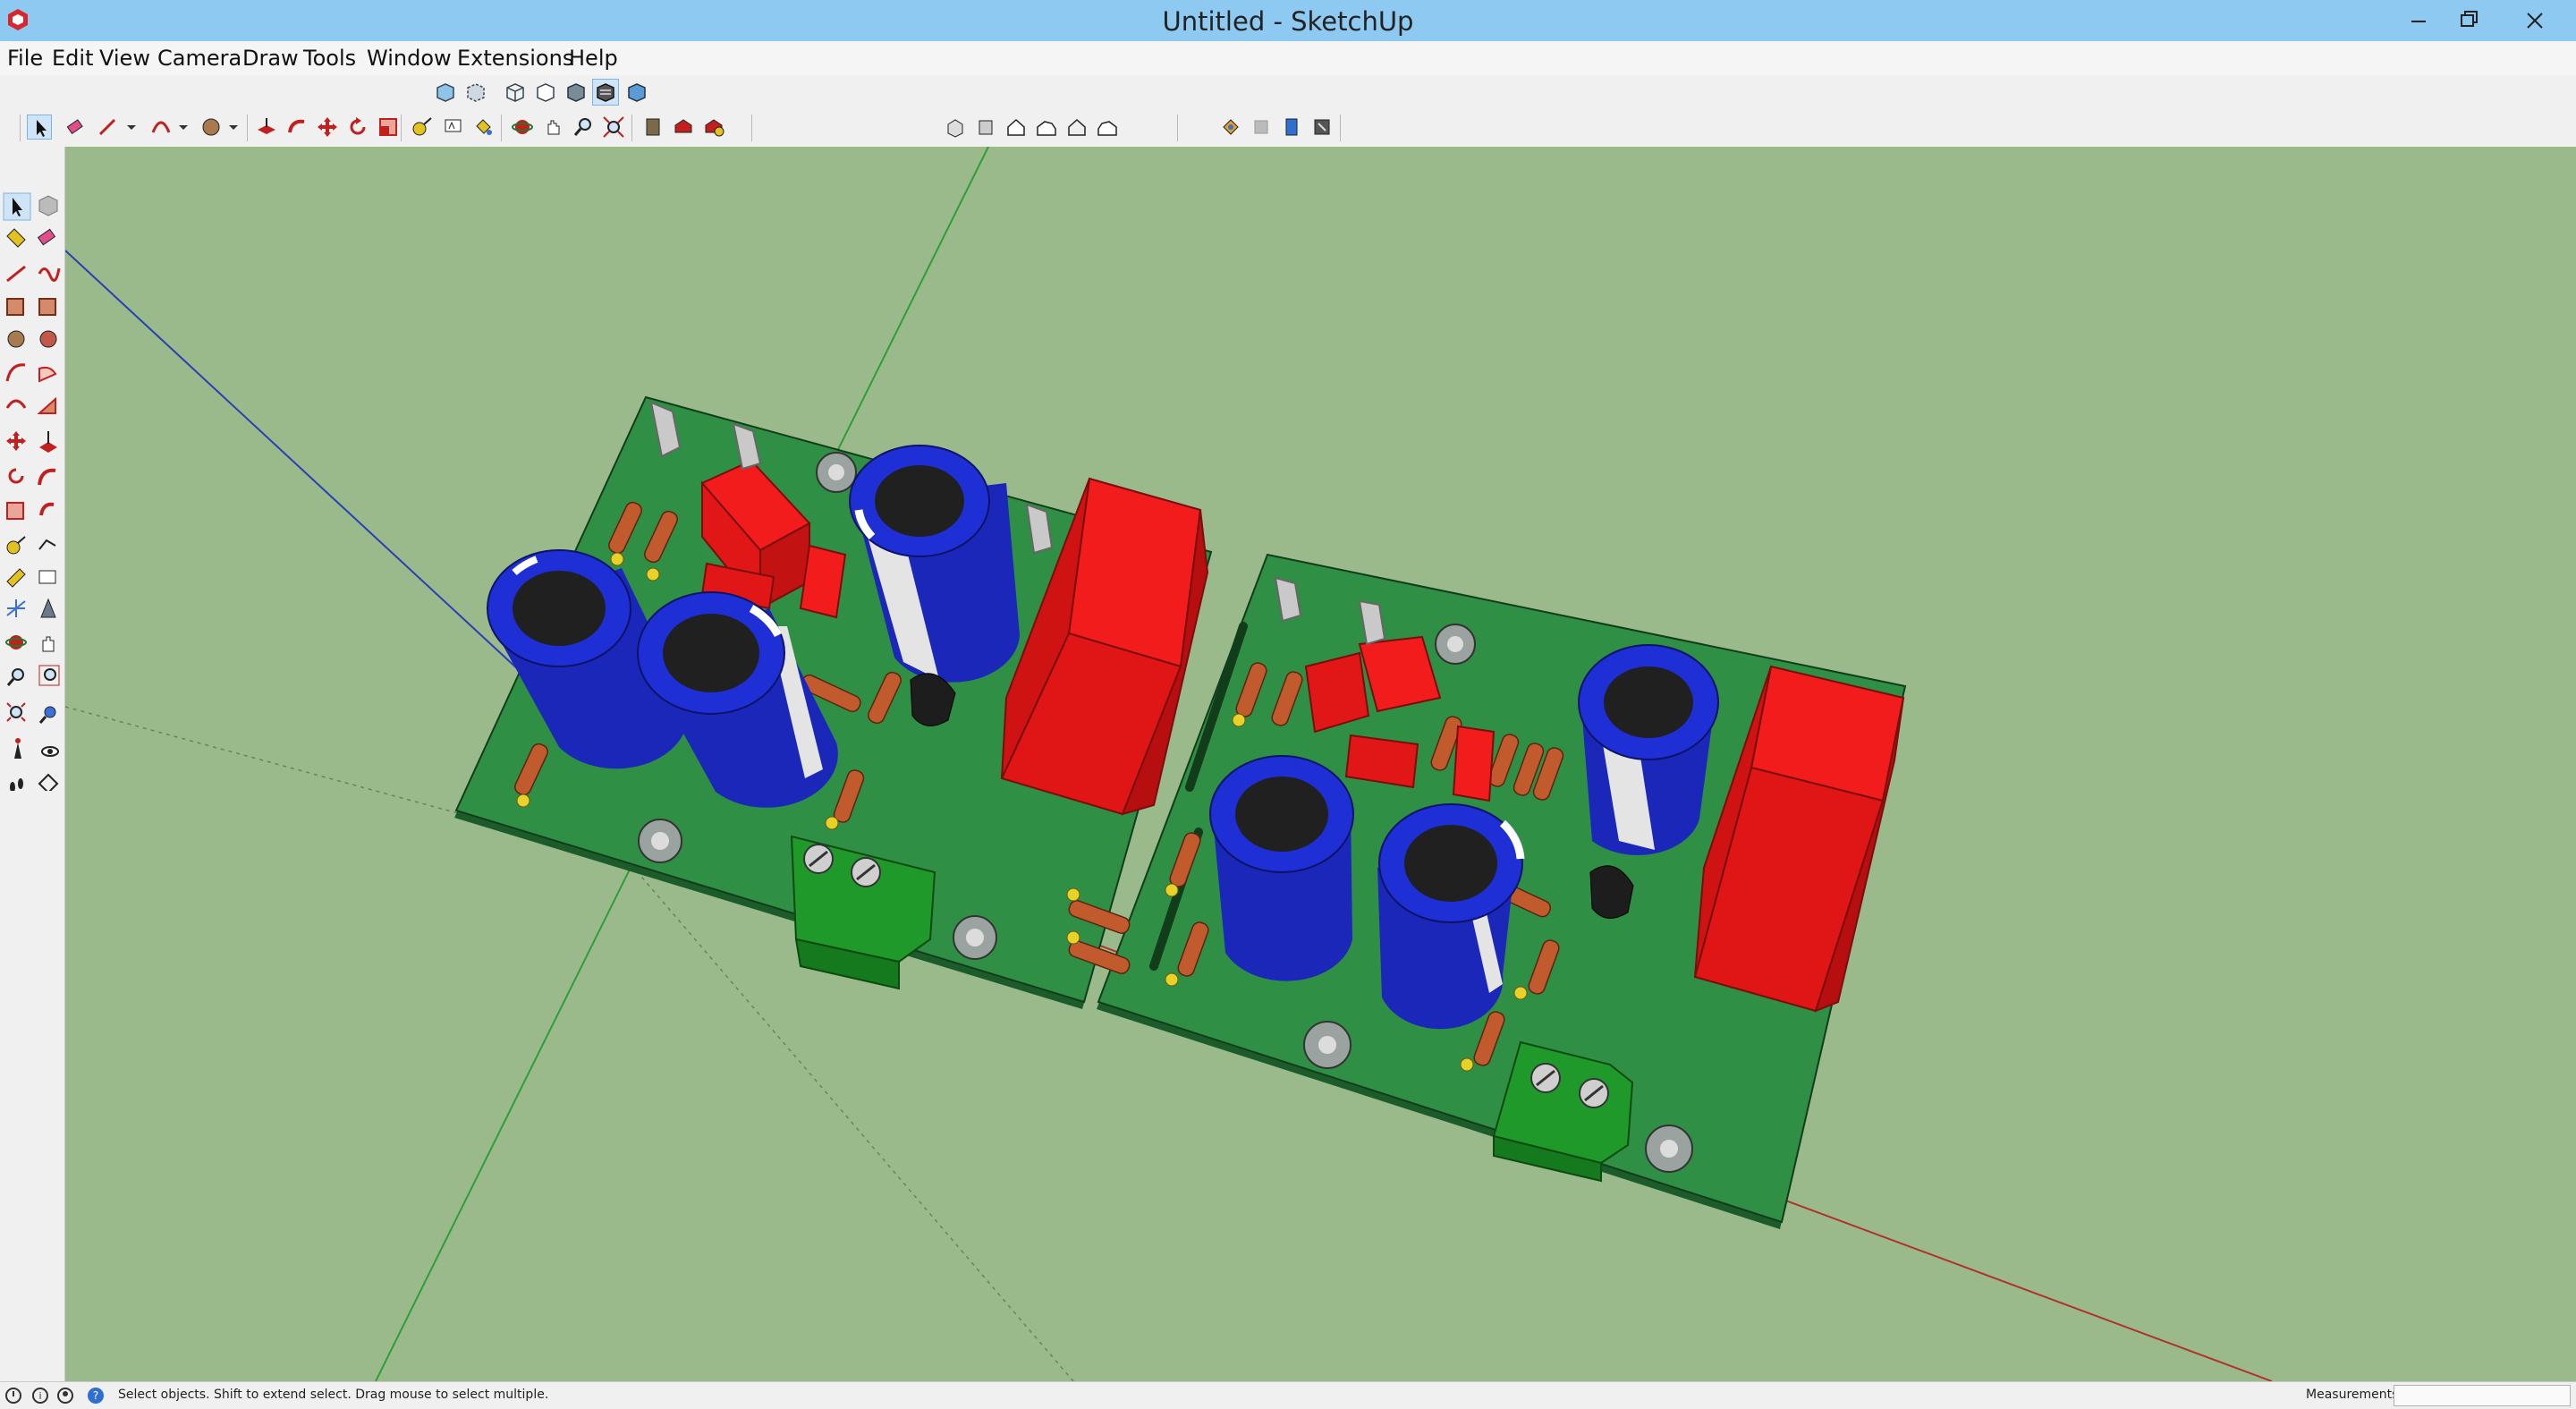 Image resolution: width=2576 pixels, height=1409 pixels. Describe the element at coordinates (515, 93) in the screenshot. I see `wireframe-icon` at that location.